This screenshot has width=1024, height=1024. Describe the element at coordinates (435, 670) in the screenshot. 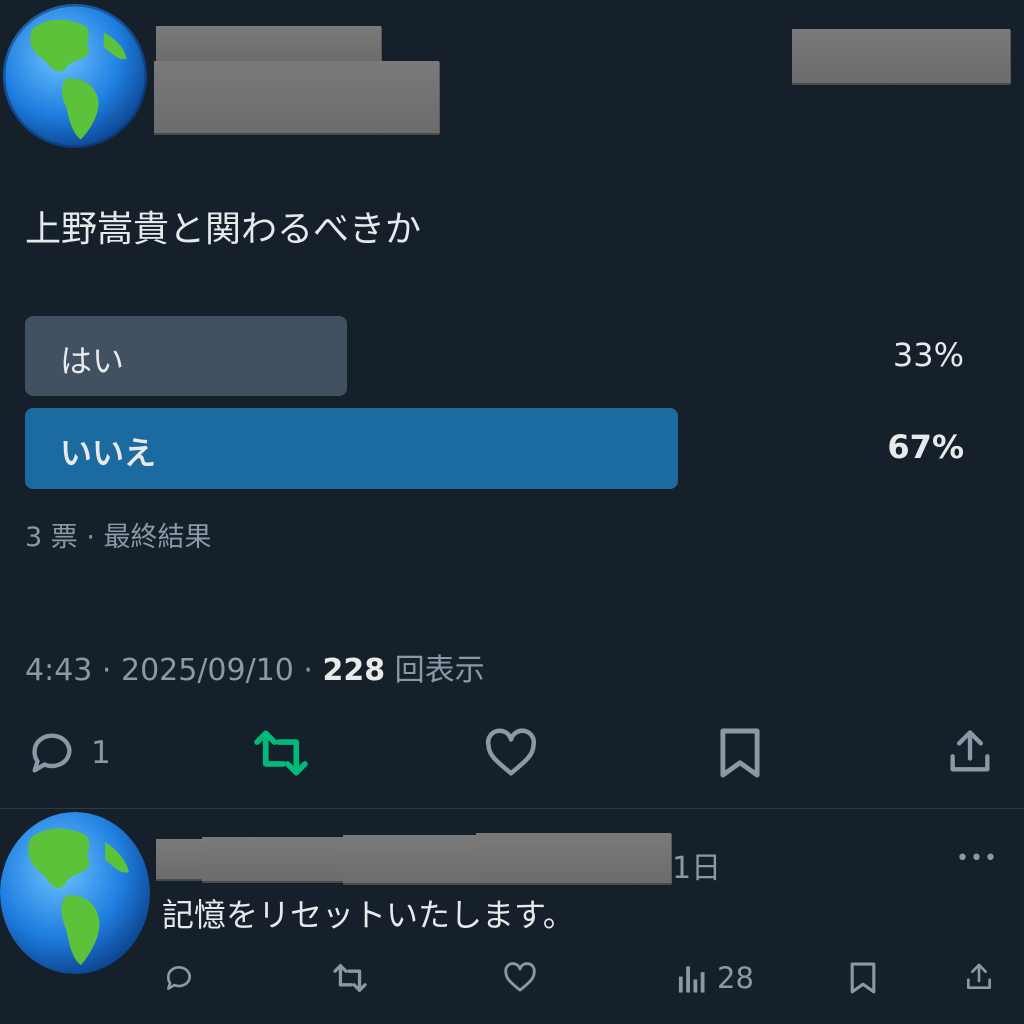

I see `view-count-label: 回表示` at that location.